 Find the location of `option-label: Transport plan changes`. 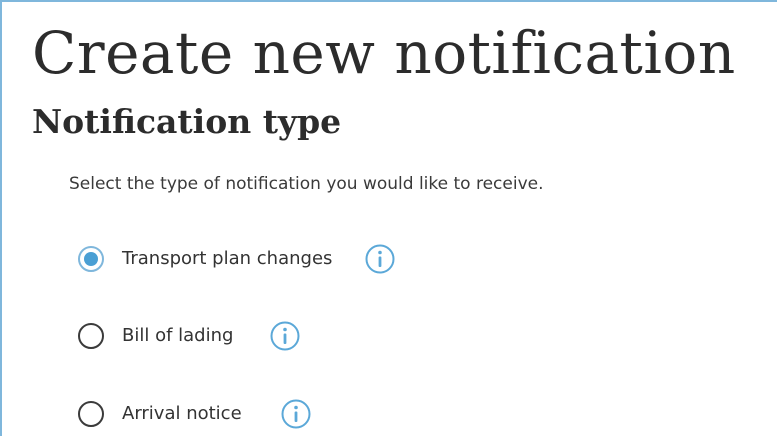

option-label: Transport plan changes is located at coordinates (227, 258).